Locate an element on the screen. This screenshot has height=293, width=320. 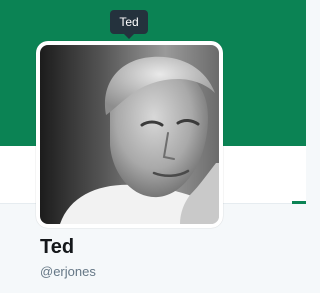
avatar-tooltip: Ted is located at coordinates (129, 22).